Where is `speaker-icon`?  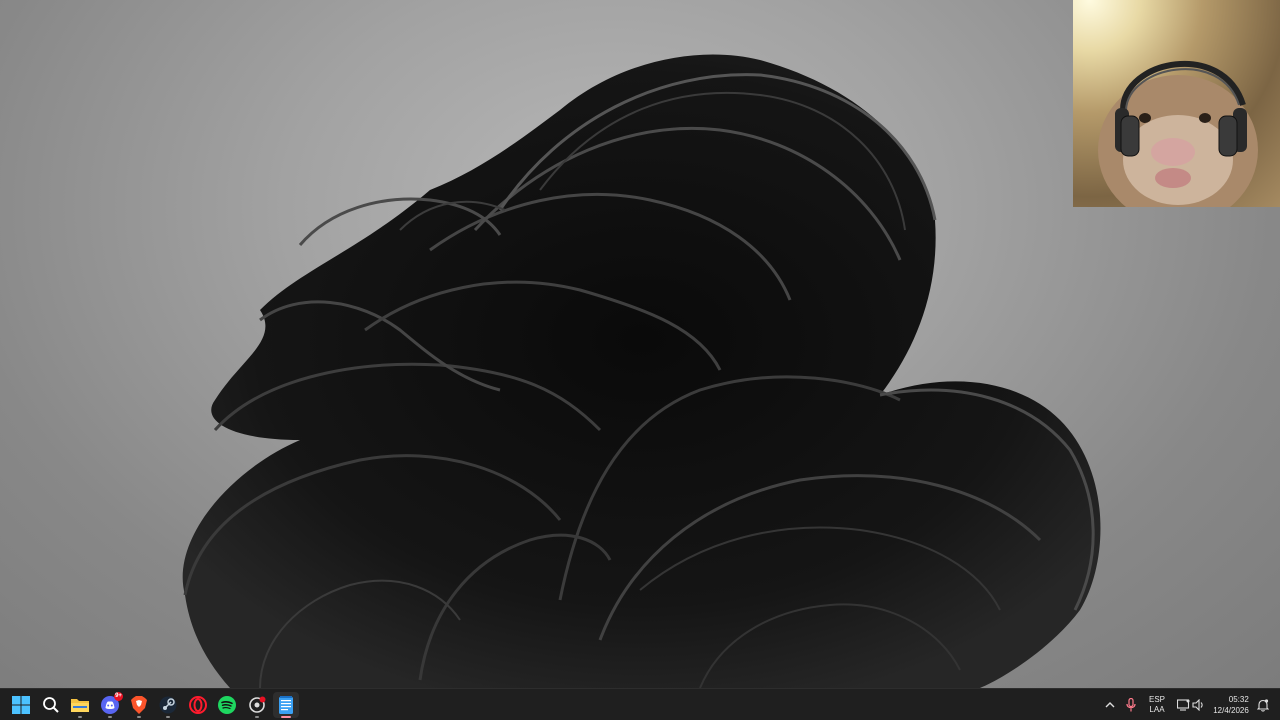
speaker-icon is located at coordinates (1197, 705).